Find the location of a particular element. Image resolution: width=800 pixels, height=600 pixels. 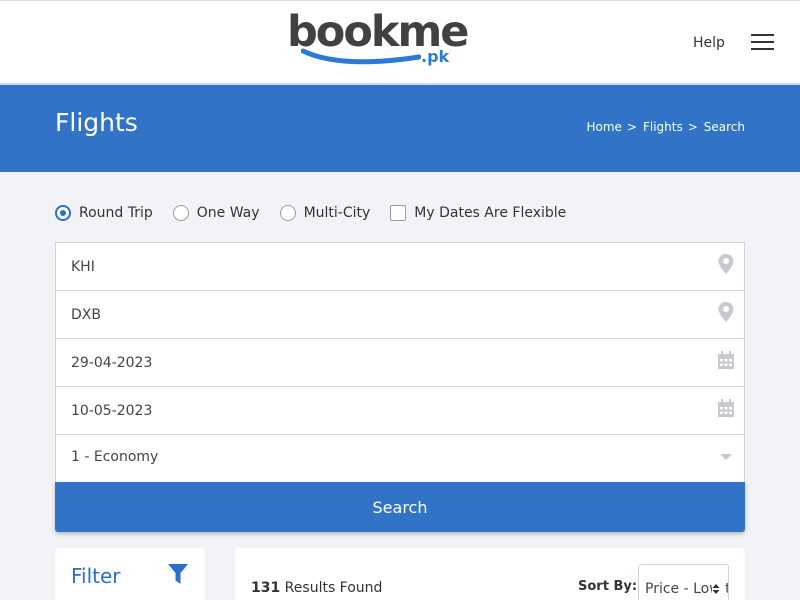

multi-city-label: Multi-City is located at coordinates (337, 213).